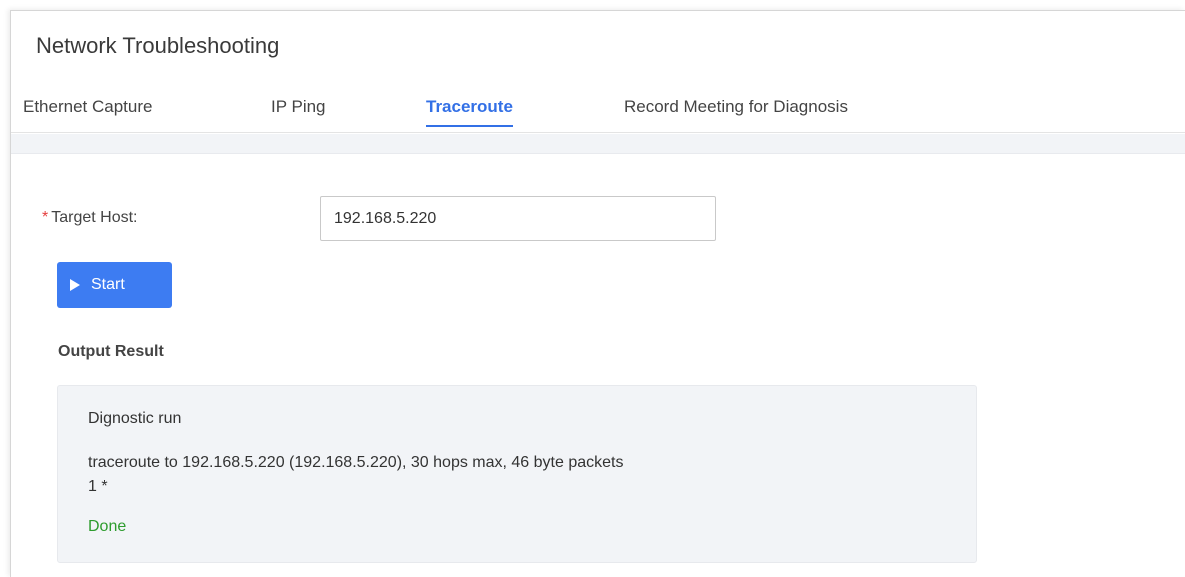 Image resolution: width=1185 pixels, height=577 pixels. I want to click on output-line-hop-1: 1 *, so click(98, 486).